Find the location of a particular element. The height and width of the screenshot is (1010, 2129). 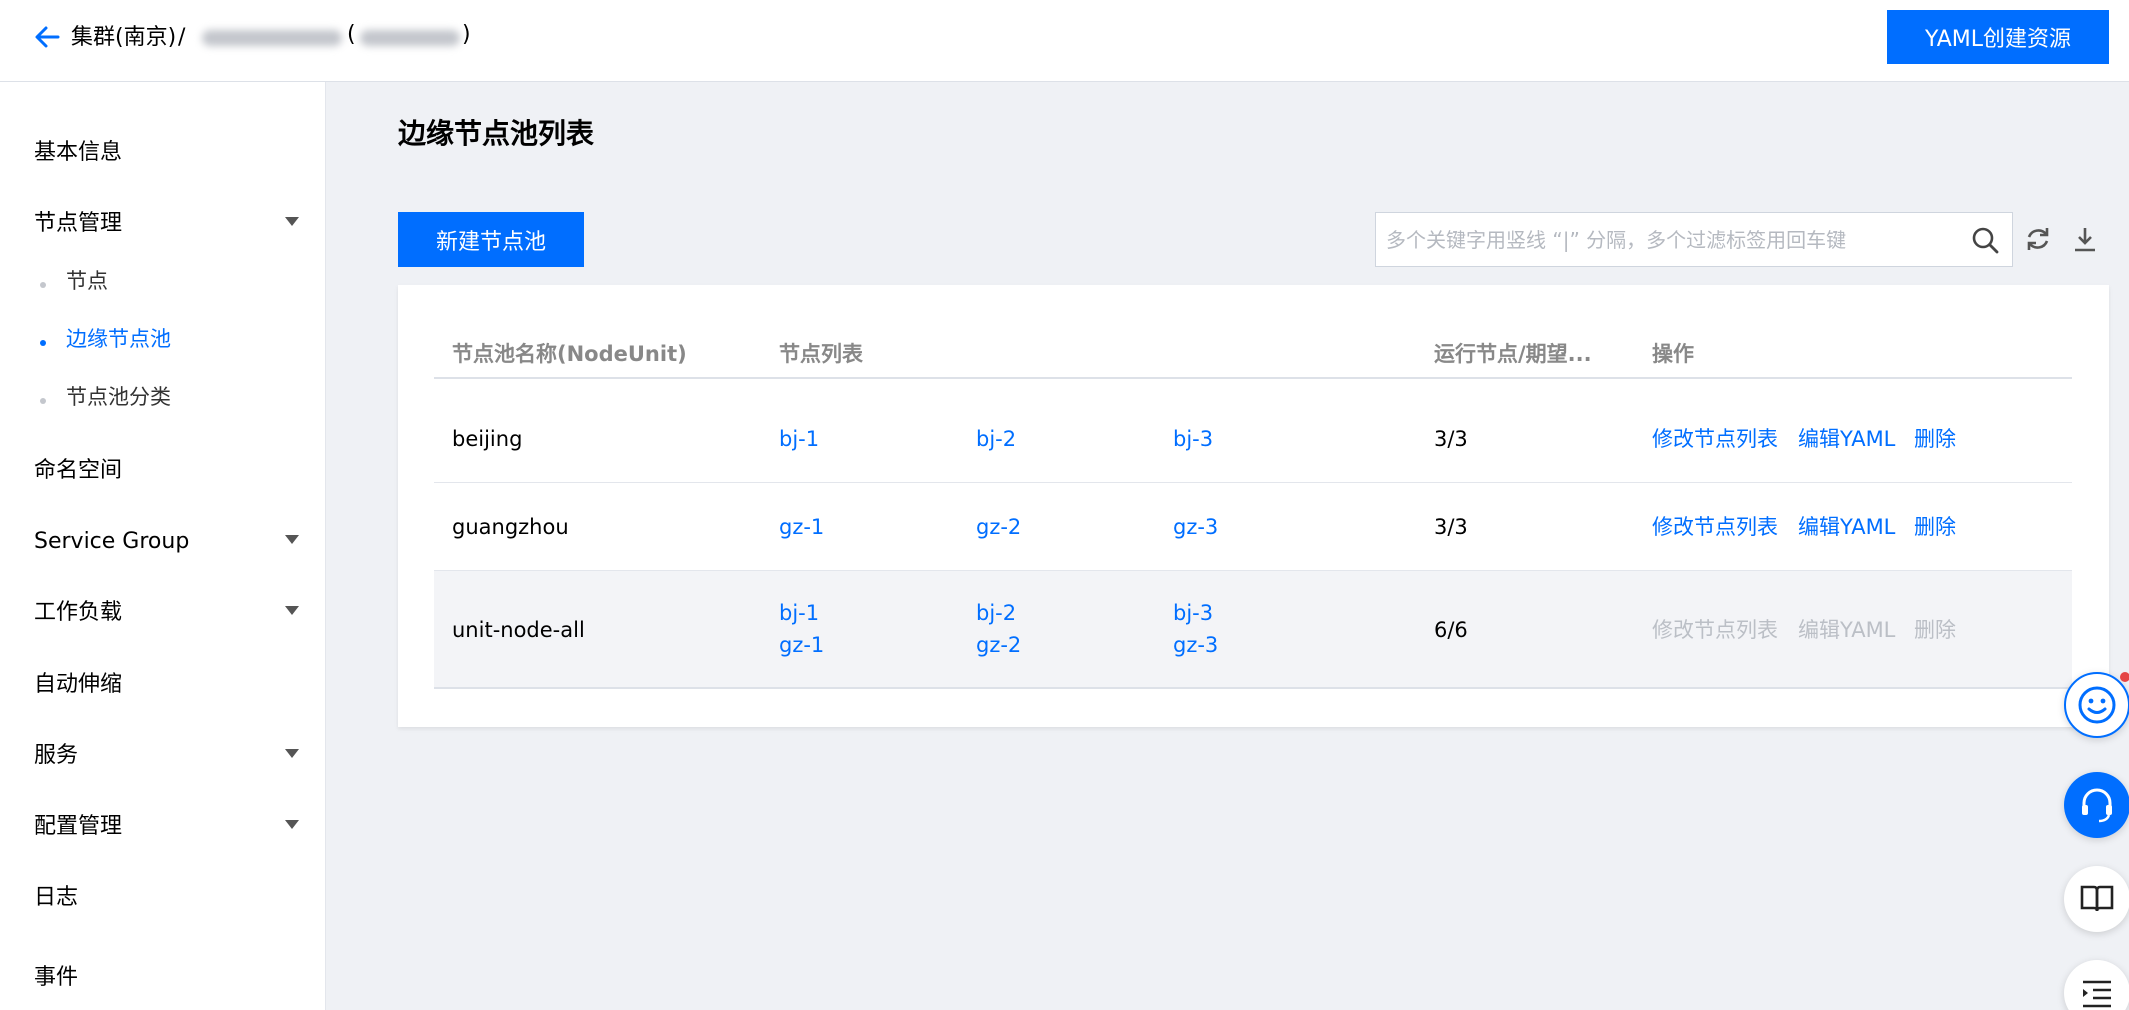

assistant-button is located at coordinates (2096, 705).